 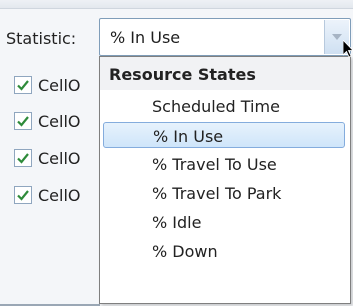 What do you see at coordinates (145, 37) in the screenshot?
I see `statistic-selected-value: % In Use` at bounding box center [145, 37].